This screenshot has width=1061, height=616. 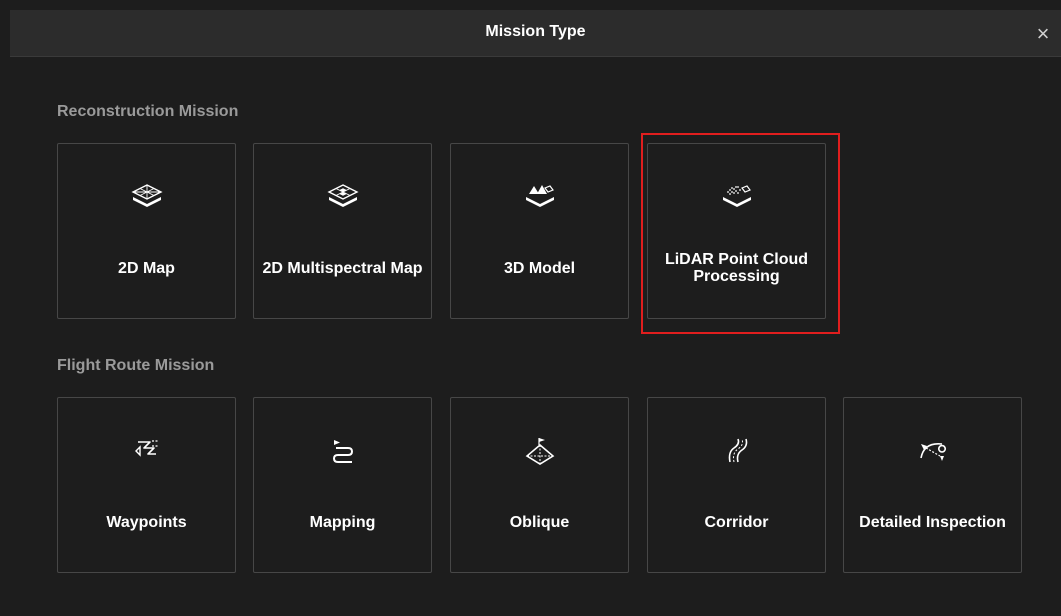 I want to click on mission-card-label: Corridor, so click(x=736, y=522).